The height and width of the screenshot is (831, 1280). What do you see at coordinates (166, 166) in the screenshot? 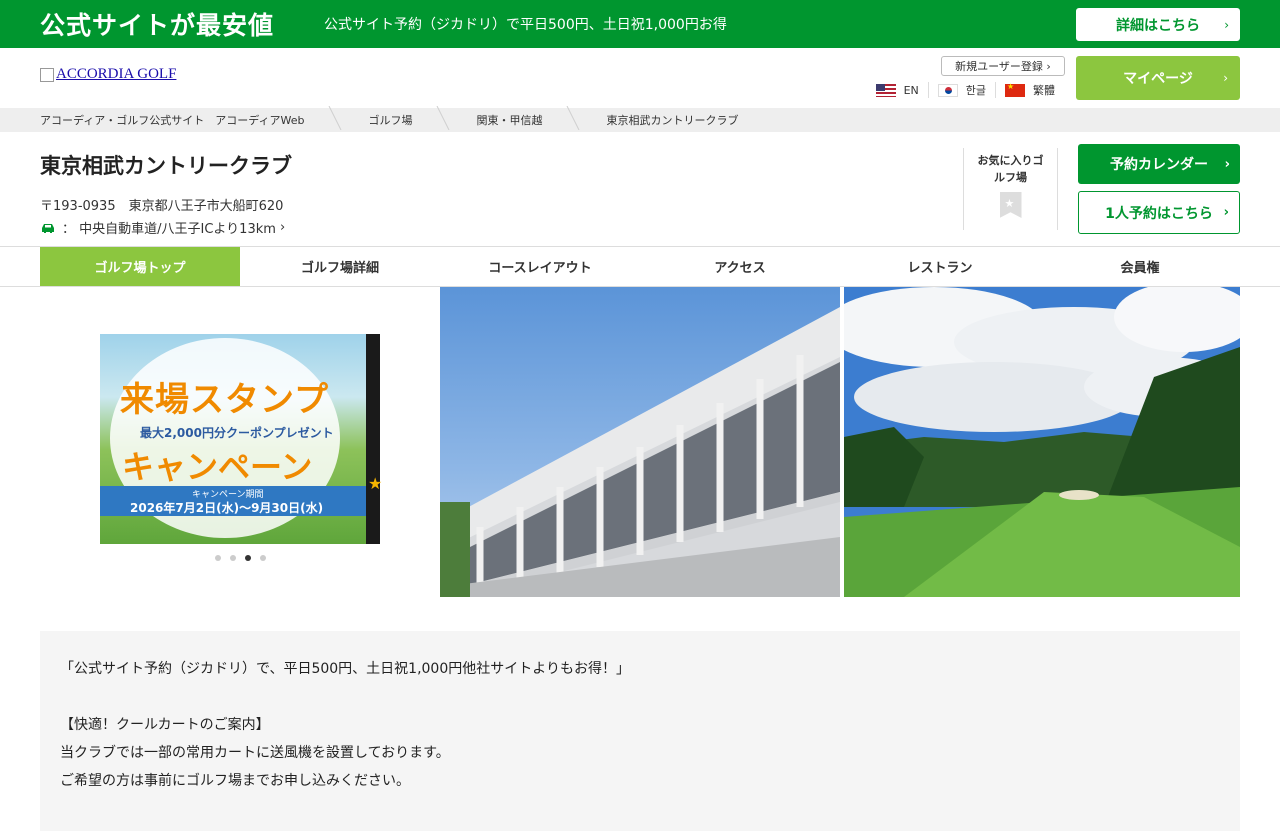
I see `page-title: 東京相武カントリークラブ` at bounding box center [166, 166].